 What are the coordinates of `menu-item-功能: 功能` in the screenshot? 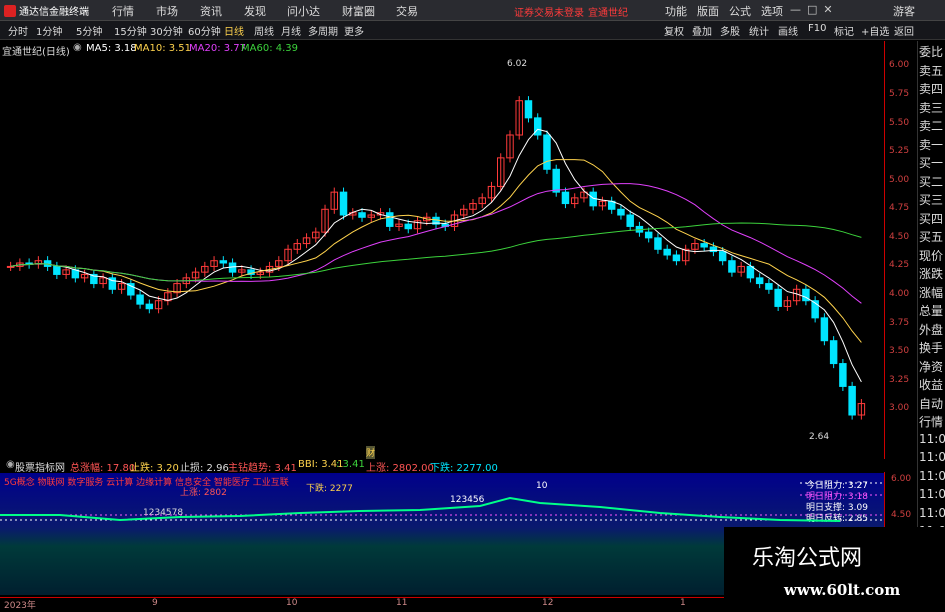 It's located at (676, 11).